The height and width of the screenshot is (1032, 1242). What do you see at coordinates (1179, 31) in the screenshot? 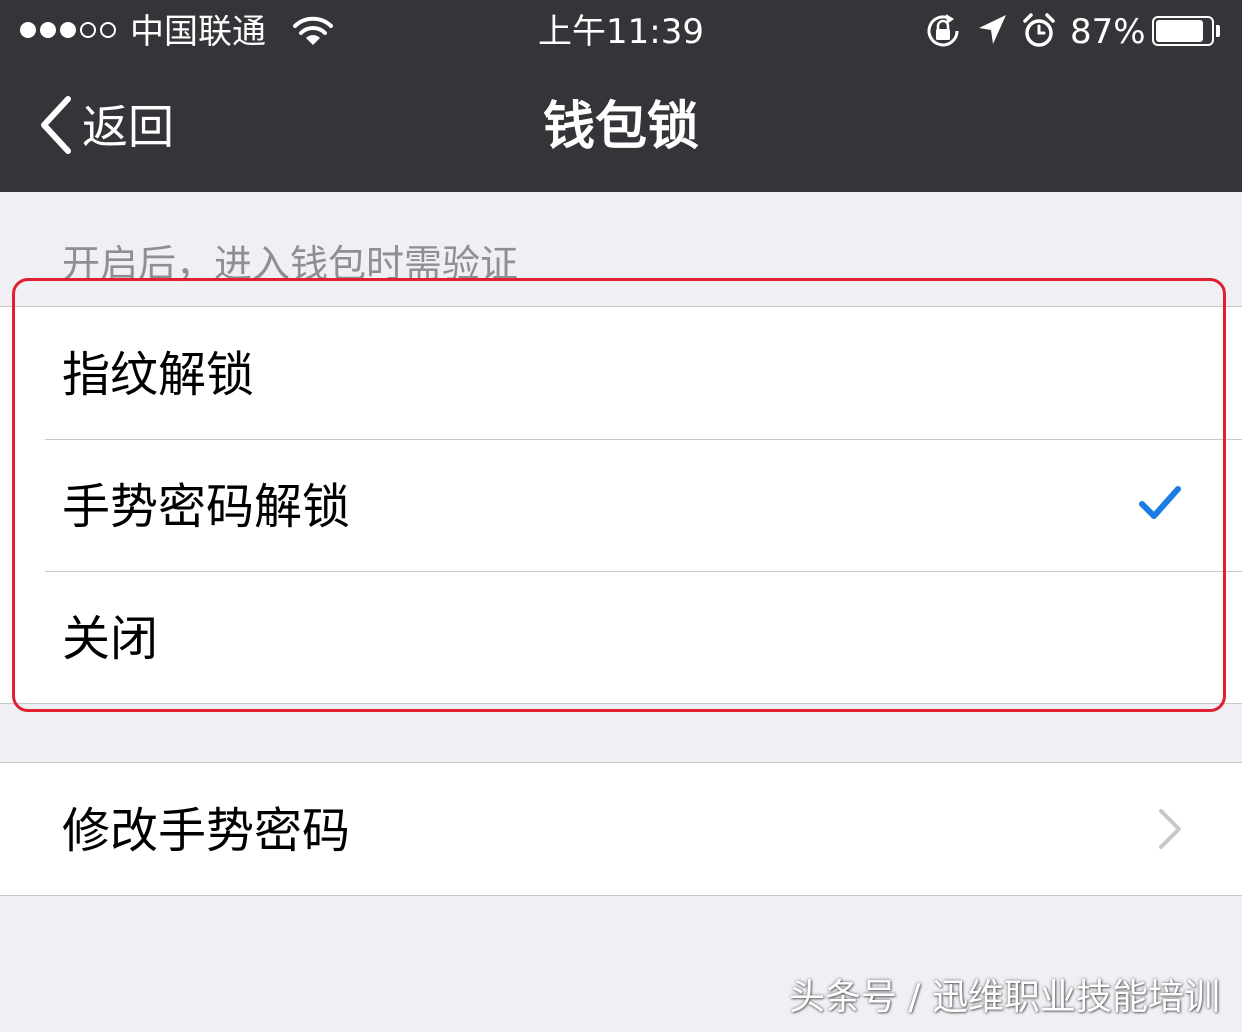
I see `battery-level-fill` at bounding box center [1179, 31].